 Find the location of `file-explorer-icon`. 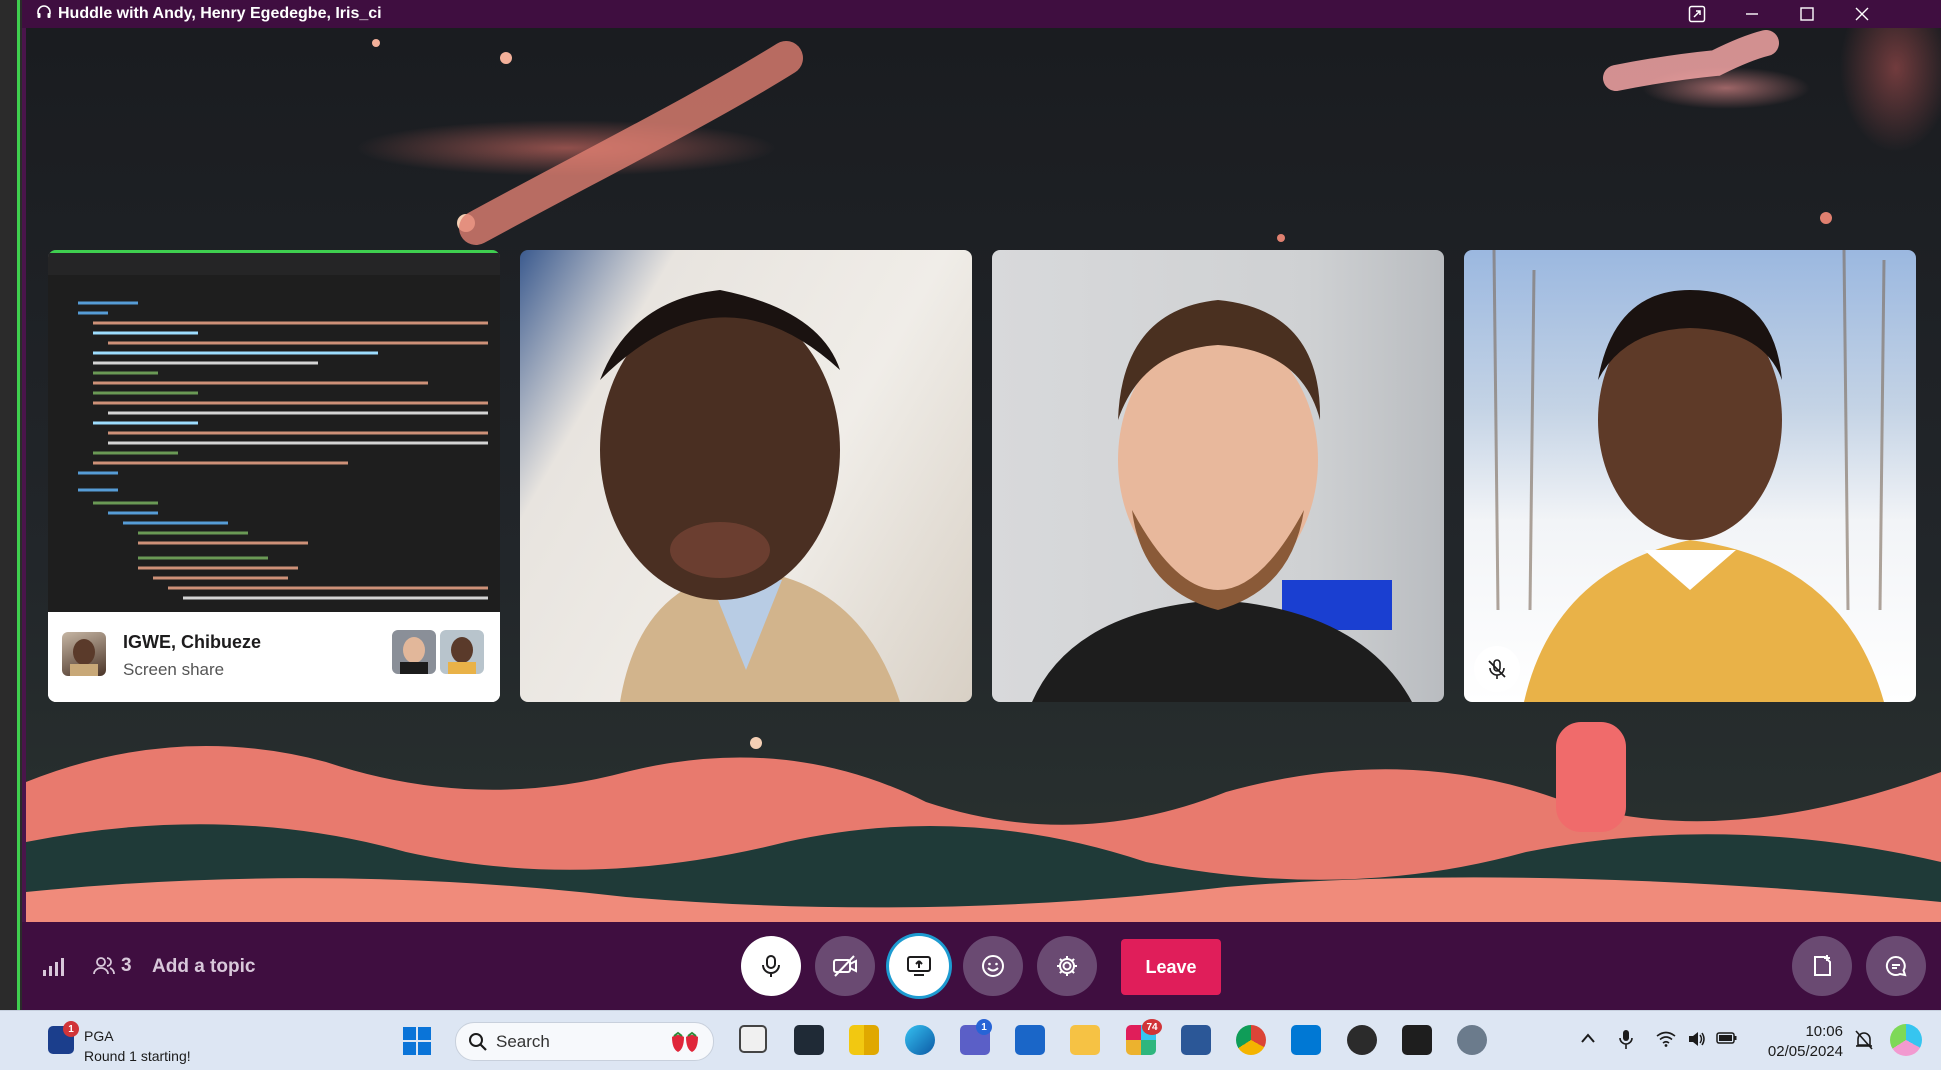

file-explorer-icon is located at coordinates (1085, 1040).